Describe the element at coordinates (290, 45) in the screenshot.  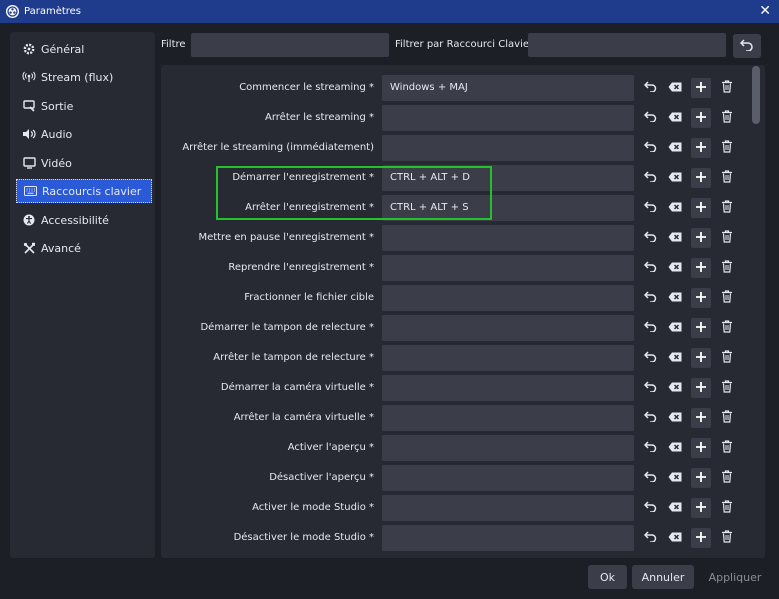
I see `filter-input` at that location.